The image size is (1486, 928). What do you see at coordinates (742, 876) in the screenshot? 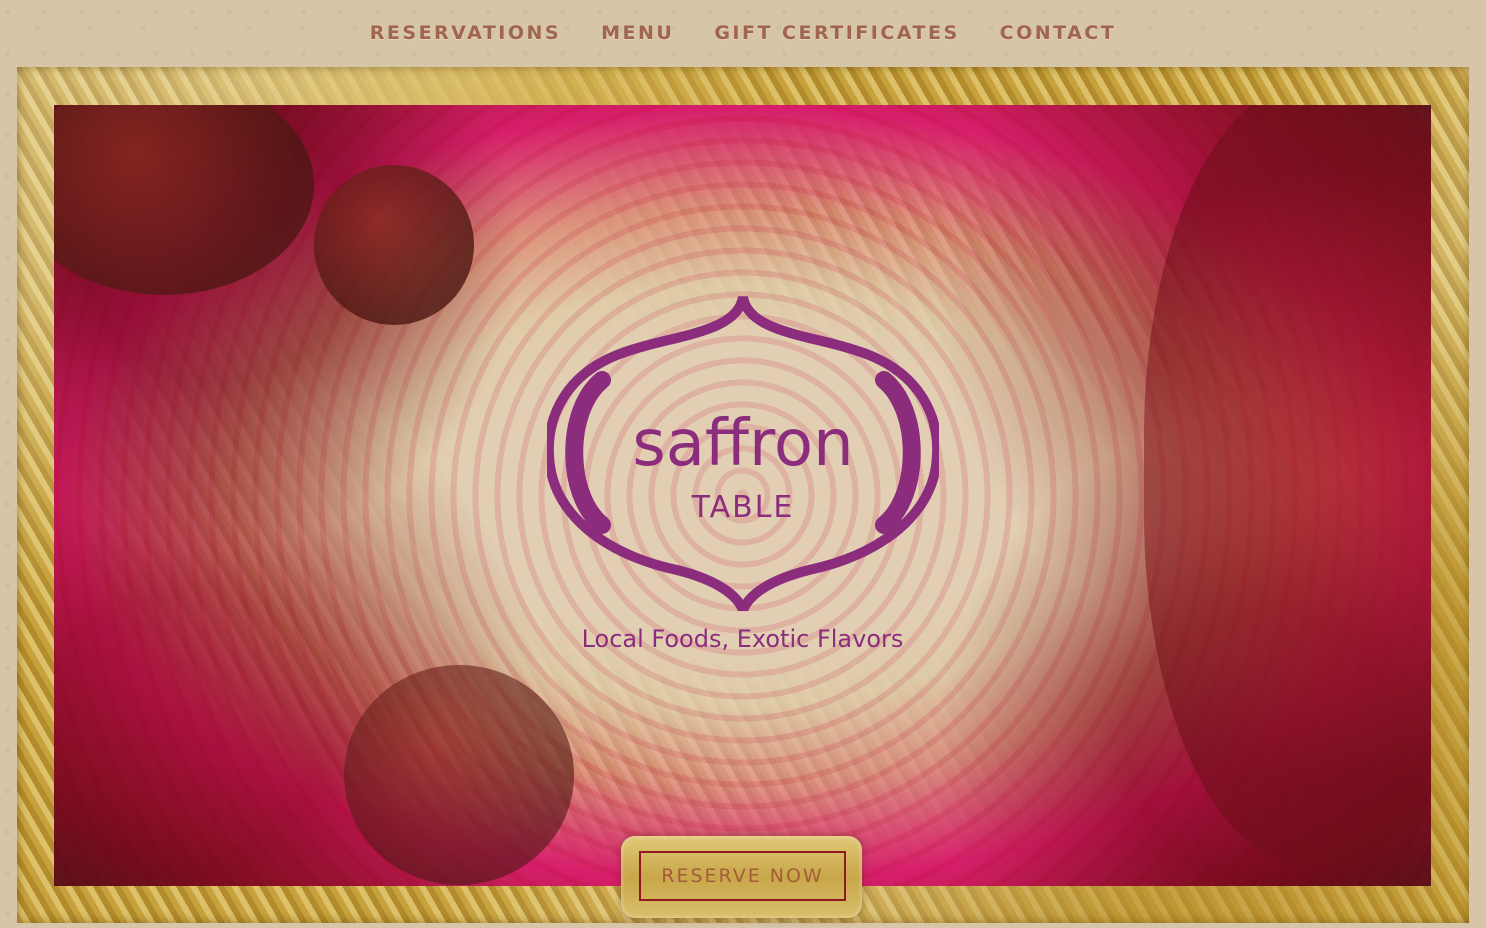
I see `reserve-now-button: RESERVE NOW` at bounding box center [742, 876].